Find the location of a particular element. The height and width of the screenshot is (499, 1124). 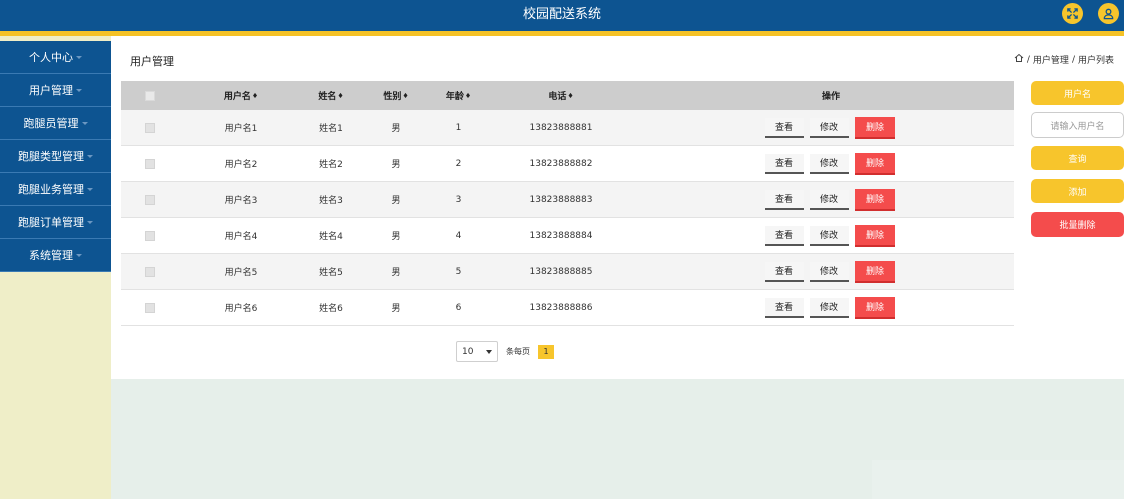

per-page-label: 条每页 is located at coordinates (518, 351).